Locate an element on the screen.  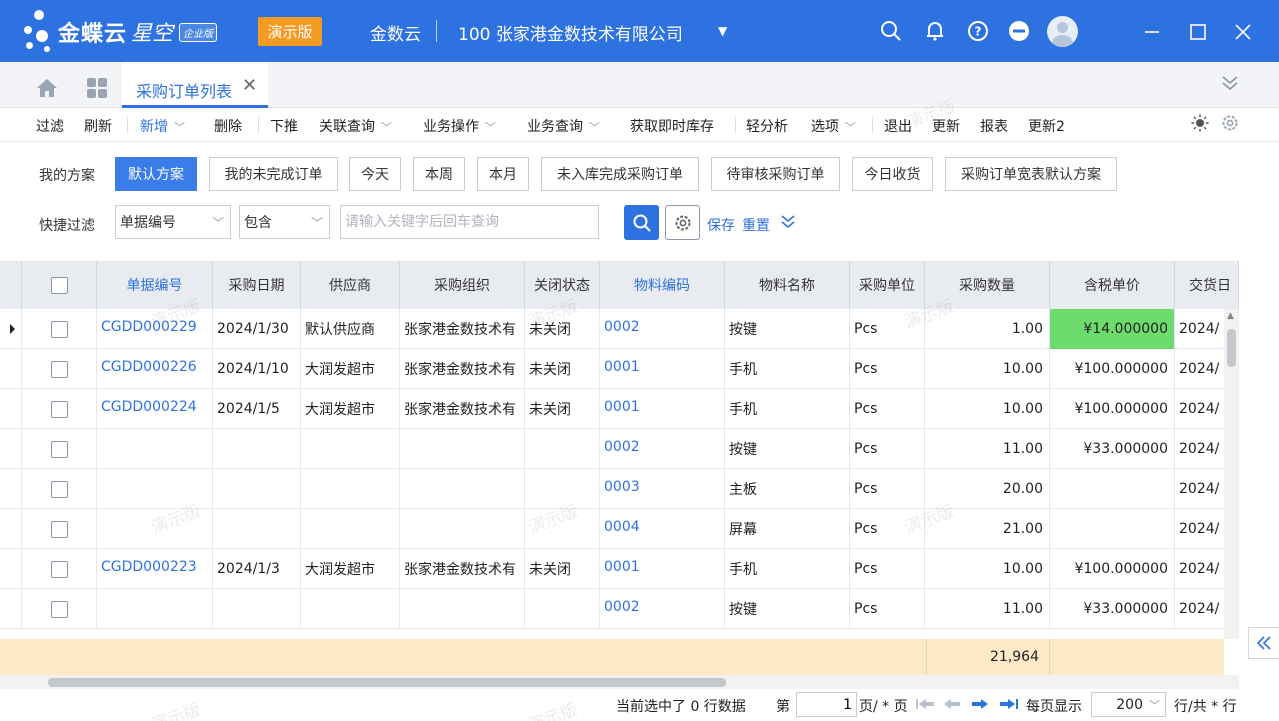
tab-purchase-order-list: 采购订单列表 ✕ is located at coordinates (195, 85).